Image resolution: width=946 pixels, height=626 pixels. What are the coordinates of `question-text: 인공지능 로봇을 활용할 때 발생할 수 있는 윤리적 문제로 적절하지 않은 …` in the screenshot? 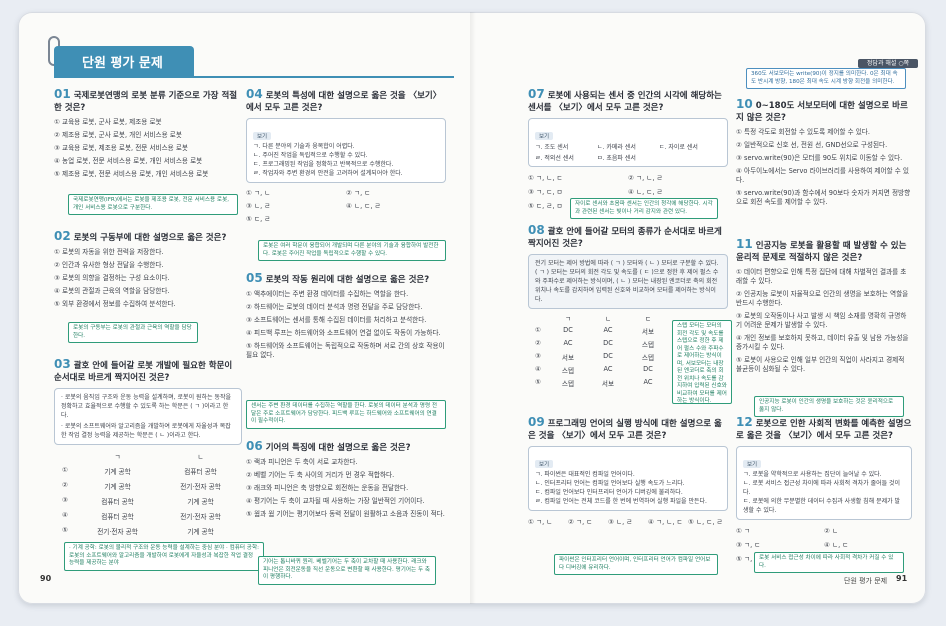 It's located at (821, 252).